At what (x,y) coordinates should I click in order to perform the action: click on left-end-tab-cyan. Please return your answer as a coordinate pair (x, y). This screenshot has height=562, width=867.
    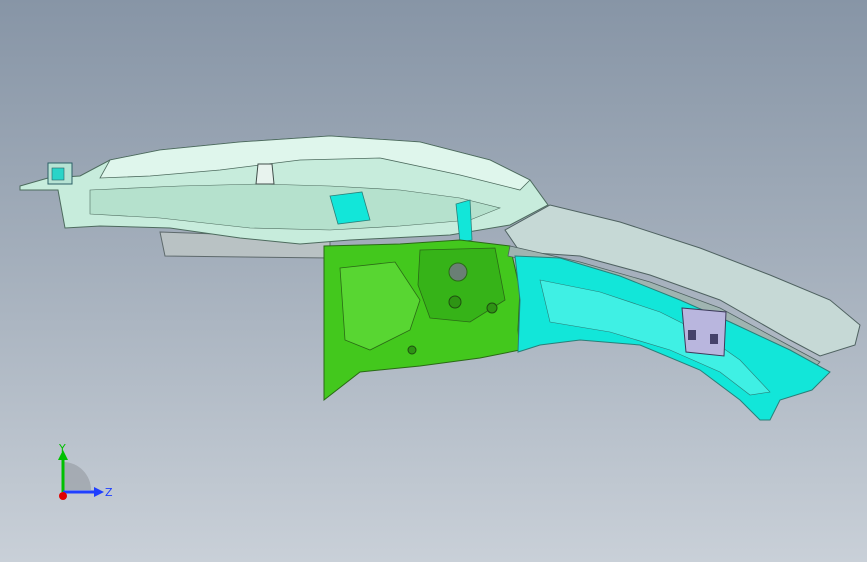
    Looking at the image, I should click on (58, 174).